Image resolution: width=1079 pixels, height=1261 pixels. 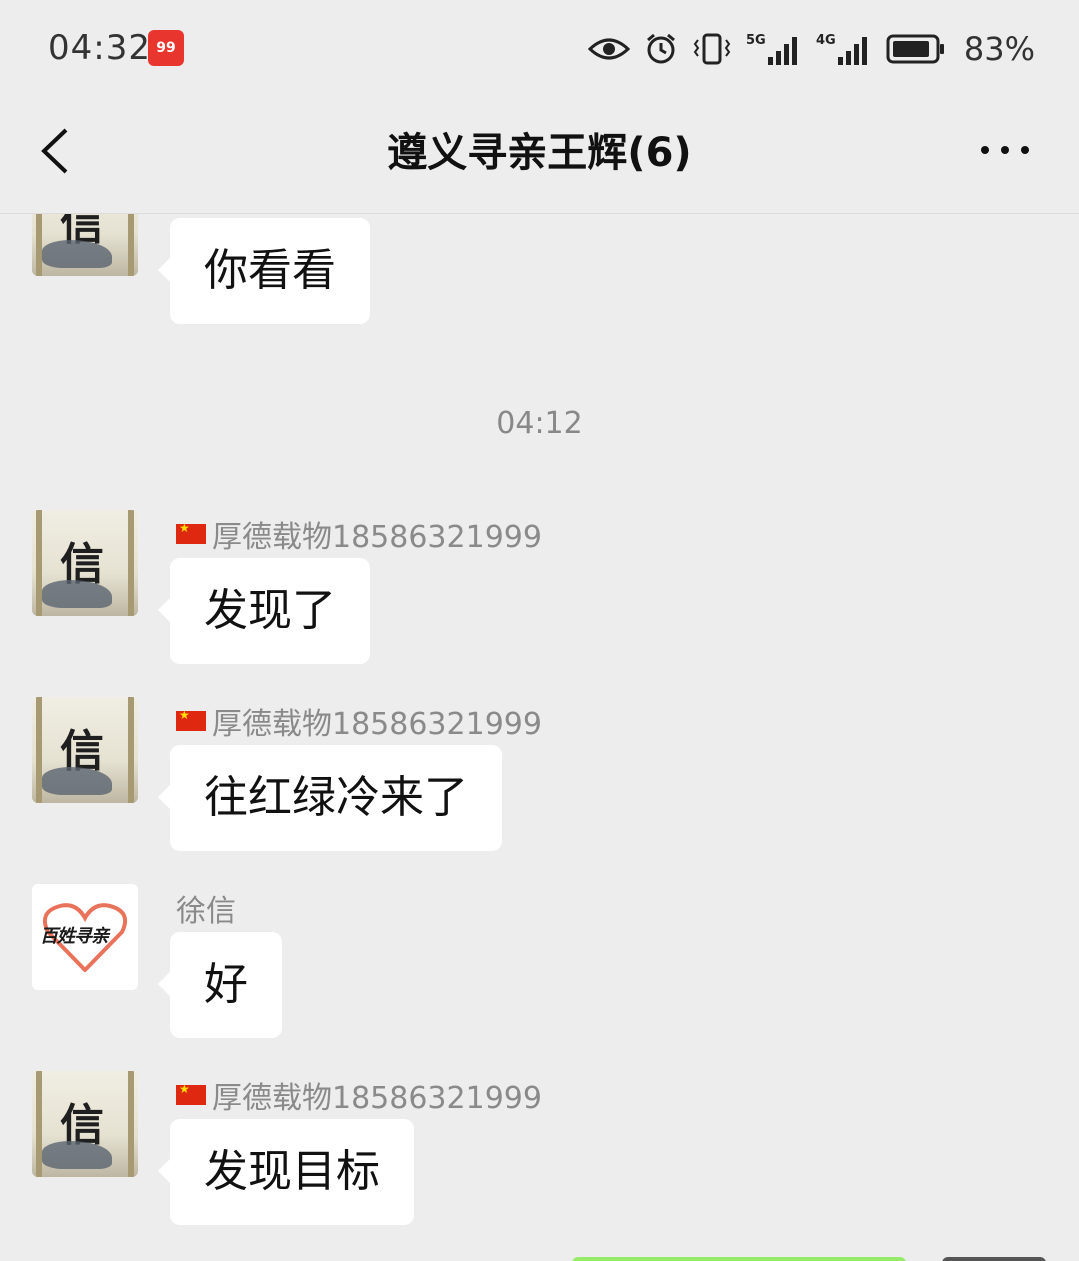 What do you see at coordinates (826, 40) in the screenshot?
I see `svg-text: 4G` at bounding box center [826, 40].